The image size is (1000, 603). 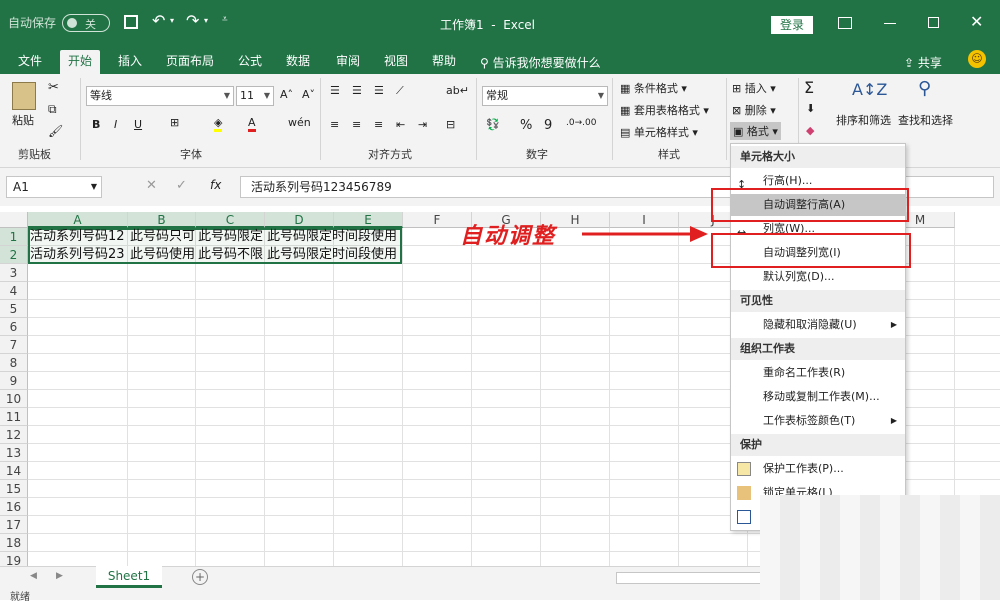 What do you see at coordinates (54, 187) in the screenshot?
I see `name-box: A1 ▼` at bounding box center [54, 187].